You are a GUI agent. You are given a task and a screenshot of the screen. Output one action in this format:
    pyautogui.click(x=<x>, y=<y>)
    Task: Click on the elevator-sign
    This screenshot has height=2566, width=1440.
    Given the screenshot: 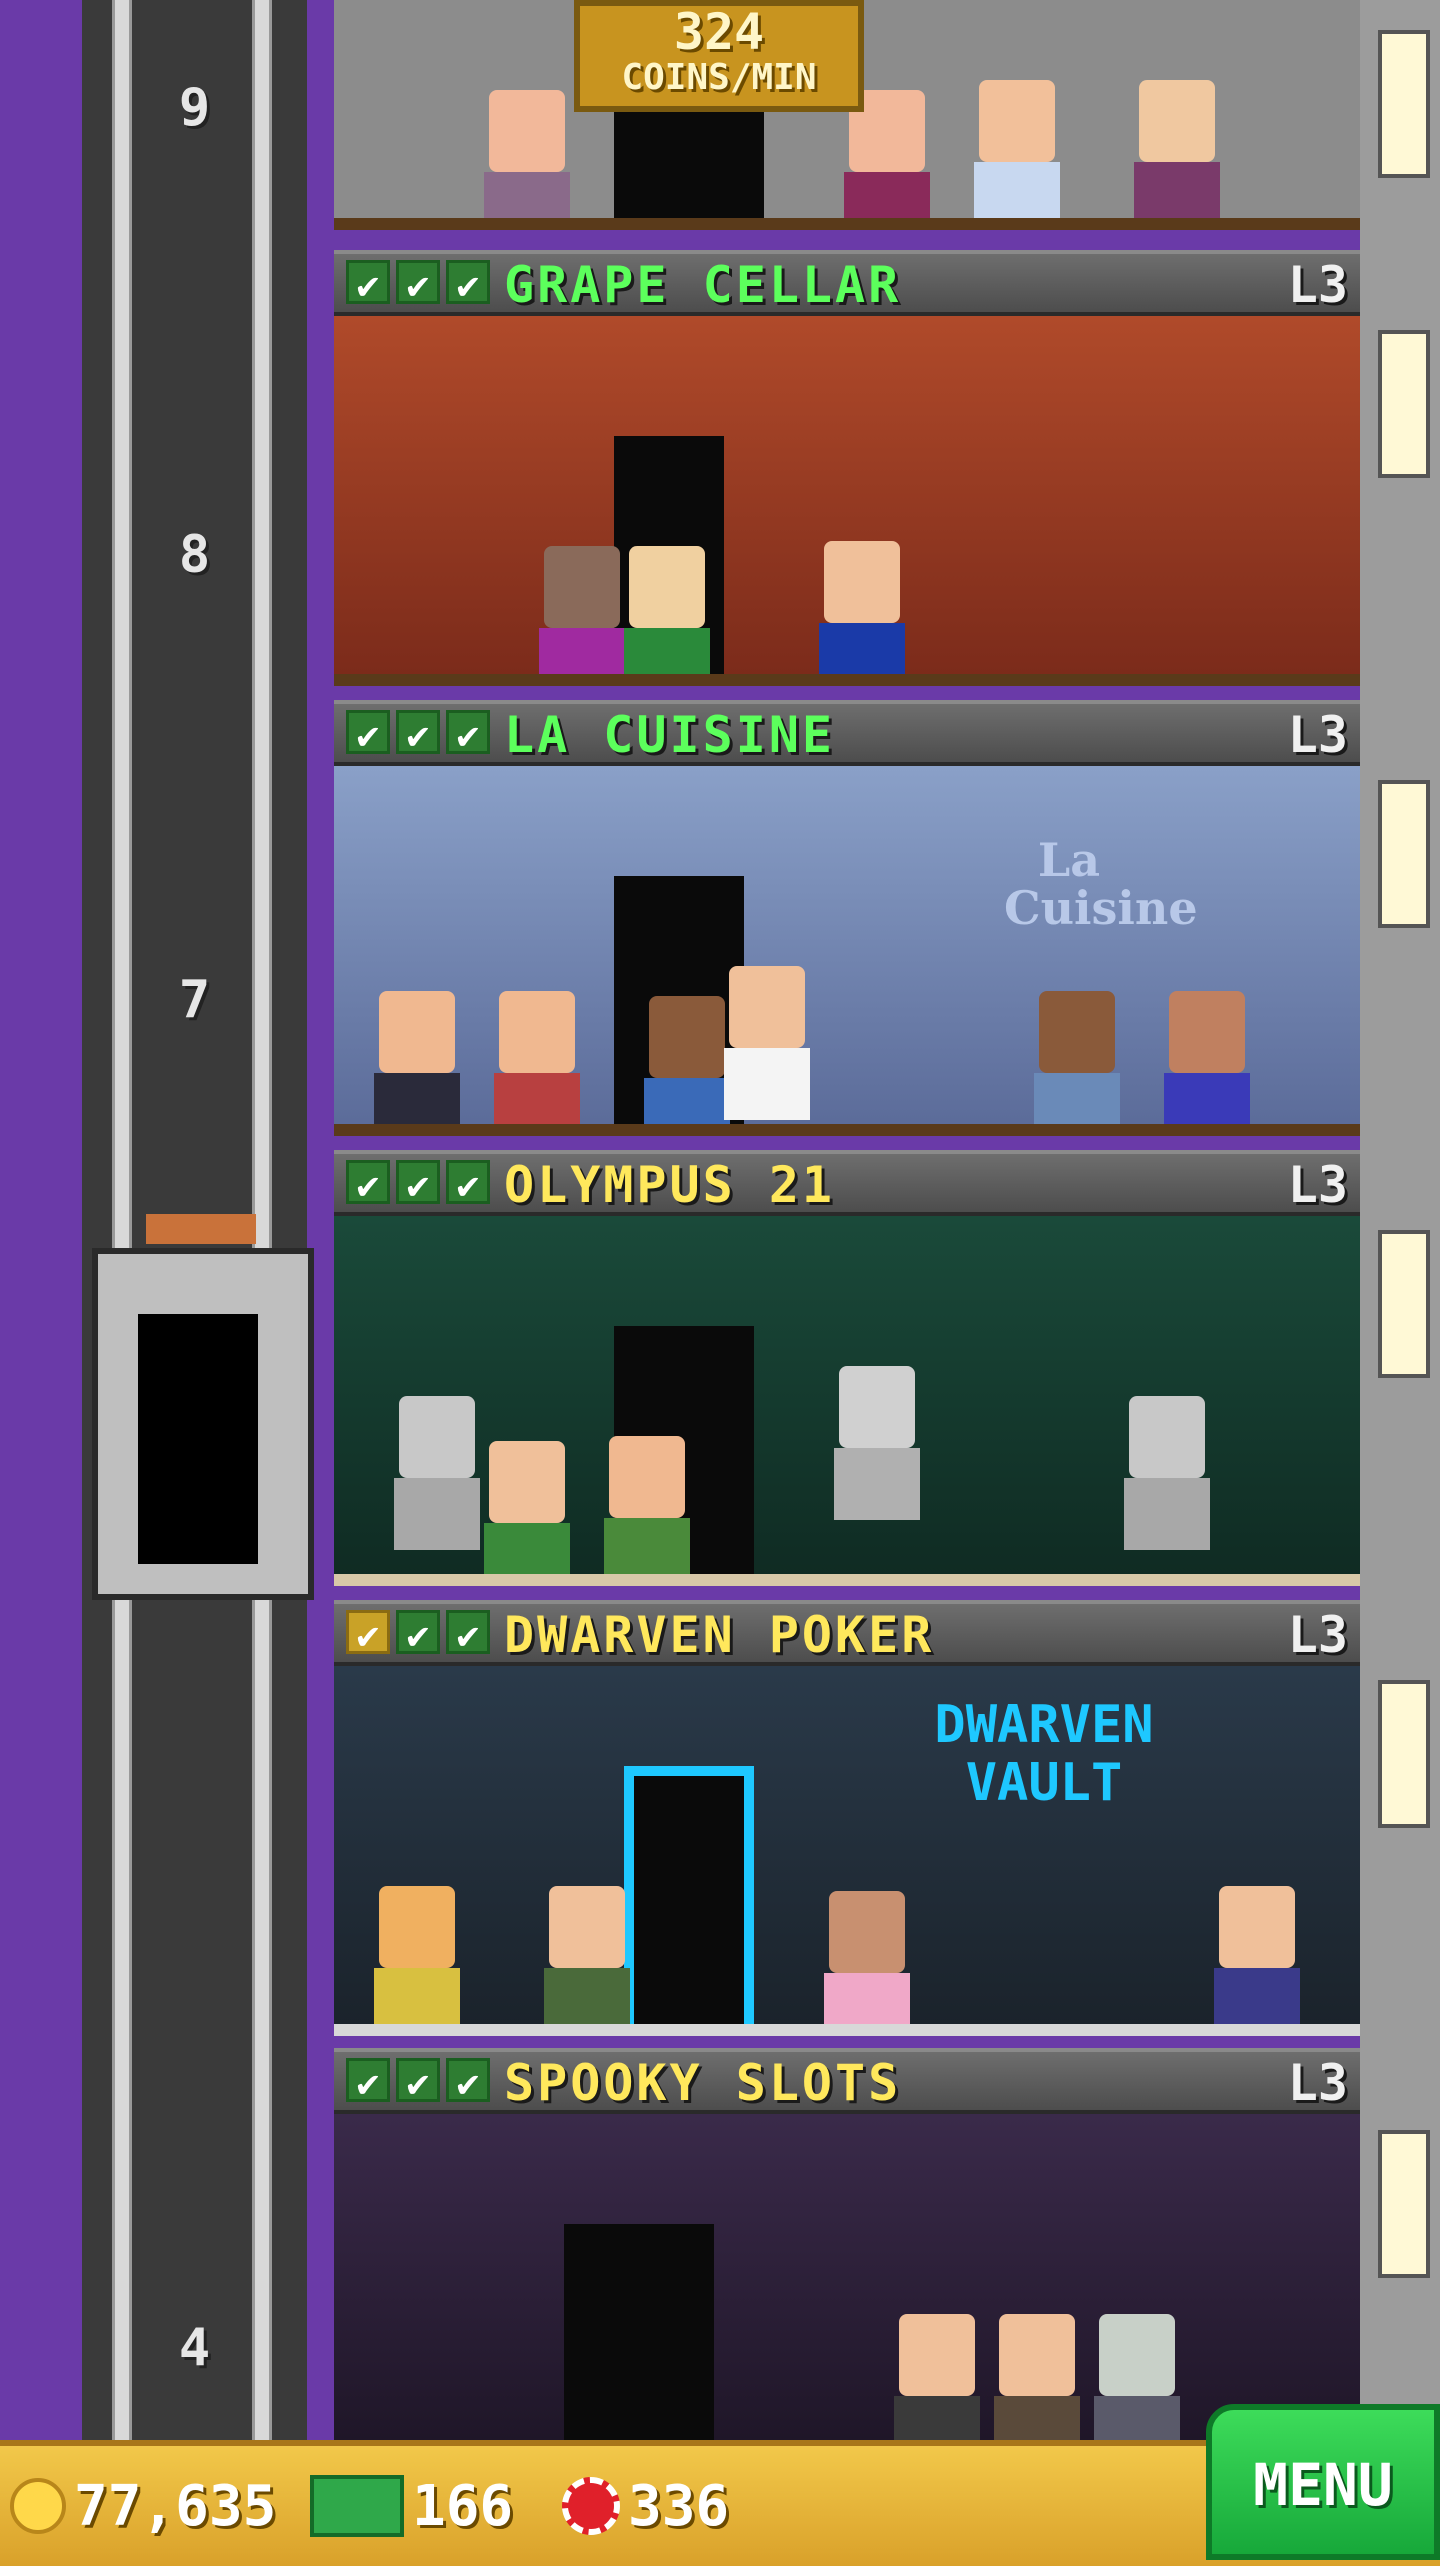 What is the action you would take?
    pyautogui.click(x=201, y=1229)
    